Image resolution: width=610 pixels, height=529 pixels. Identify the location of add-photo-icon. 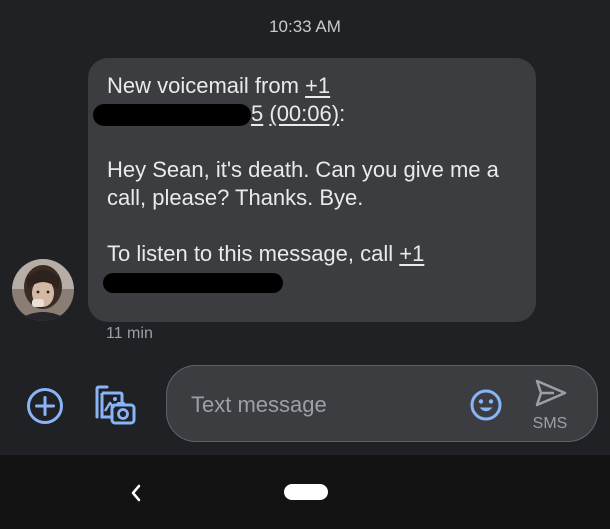
(115, 405).